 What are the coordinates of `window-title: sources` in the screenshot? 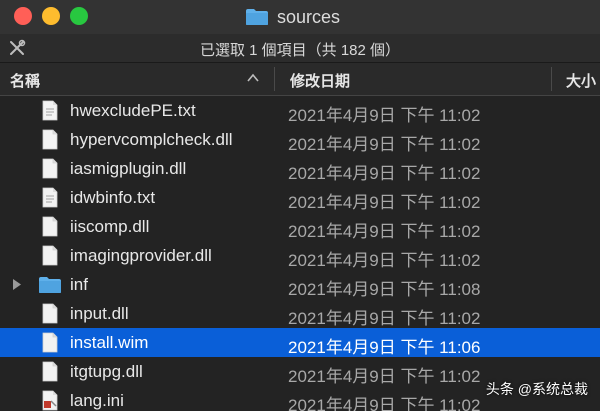 It's located at (309, 16).